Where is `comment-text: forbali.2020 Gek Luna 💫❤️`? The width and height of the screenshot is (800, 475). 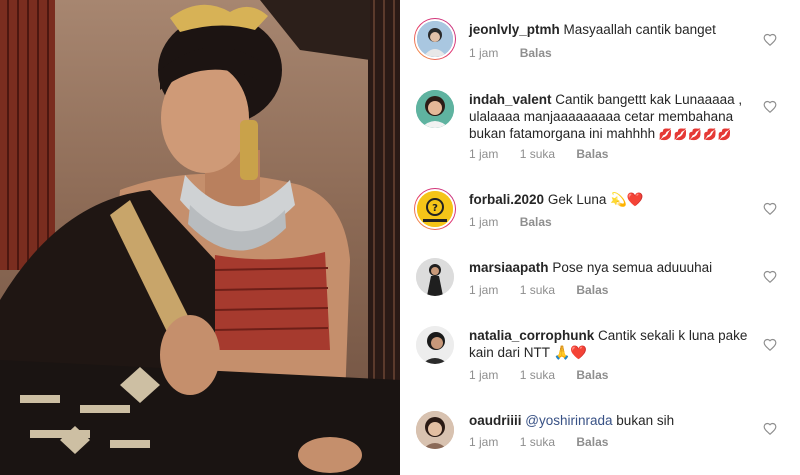 comment-text: forbali.2020 Gek Luna 💫❤️ is located at coordinates (611, 200).